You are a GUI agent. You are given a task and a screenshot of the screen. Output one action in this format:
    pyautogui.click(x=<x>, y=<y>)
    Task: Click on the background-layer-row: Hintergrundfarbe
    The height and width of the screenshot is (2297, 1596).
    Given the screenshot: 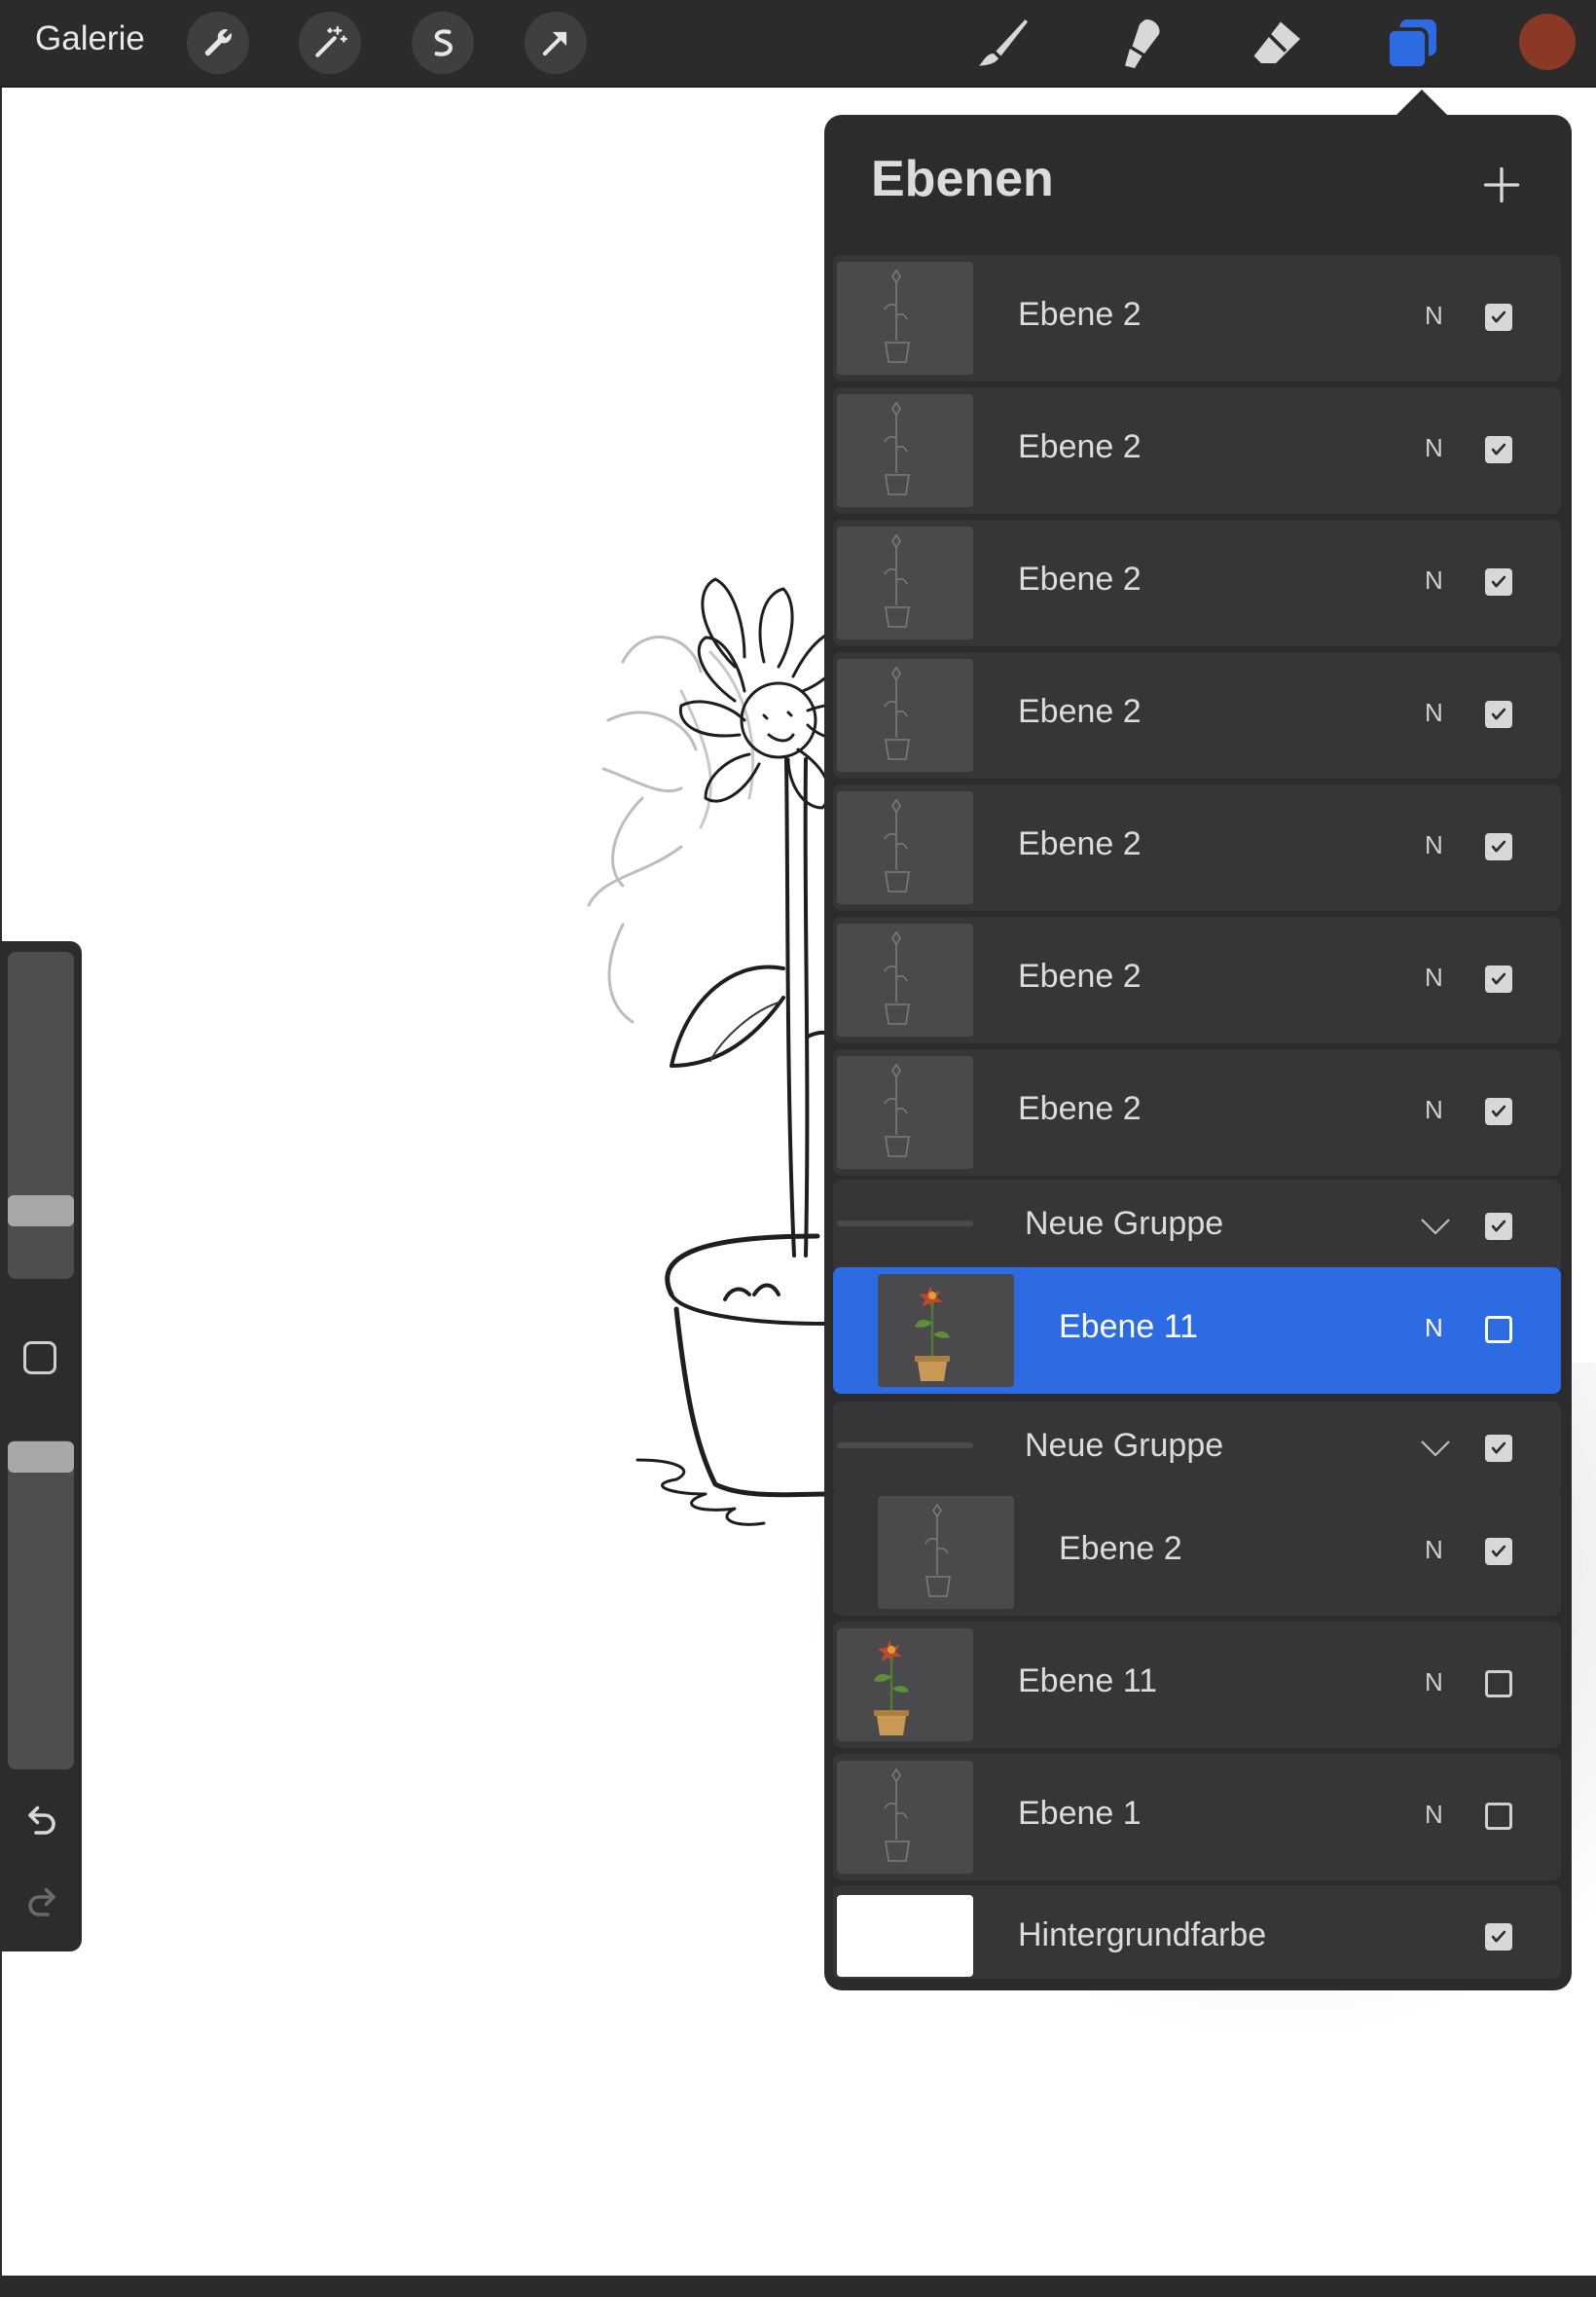 What is the action you would take?
    pyautogui.click(x=1197, y=1932)
    